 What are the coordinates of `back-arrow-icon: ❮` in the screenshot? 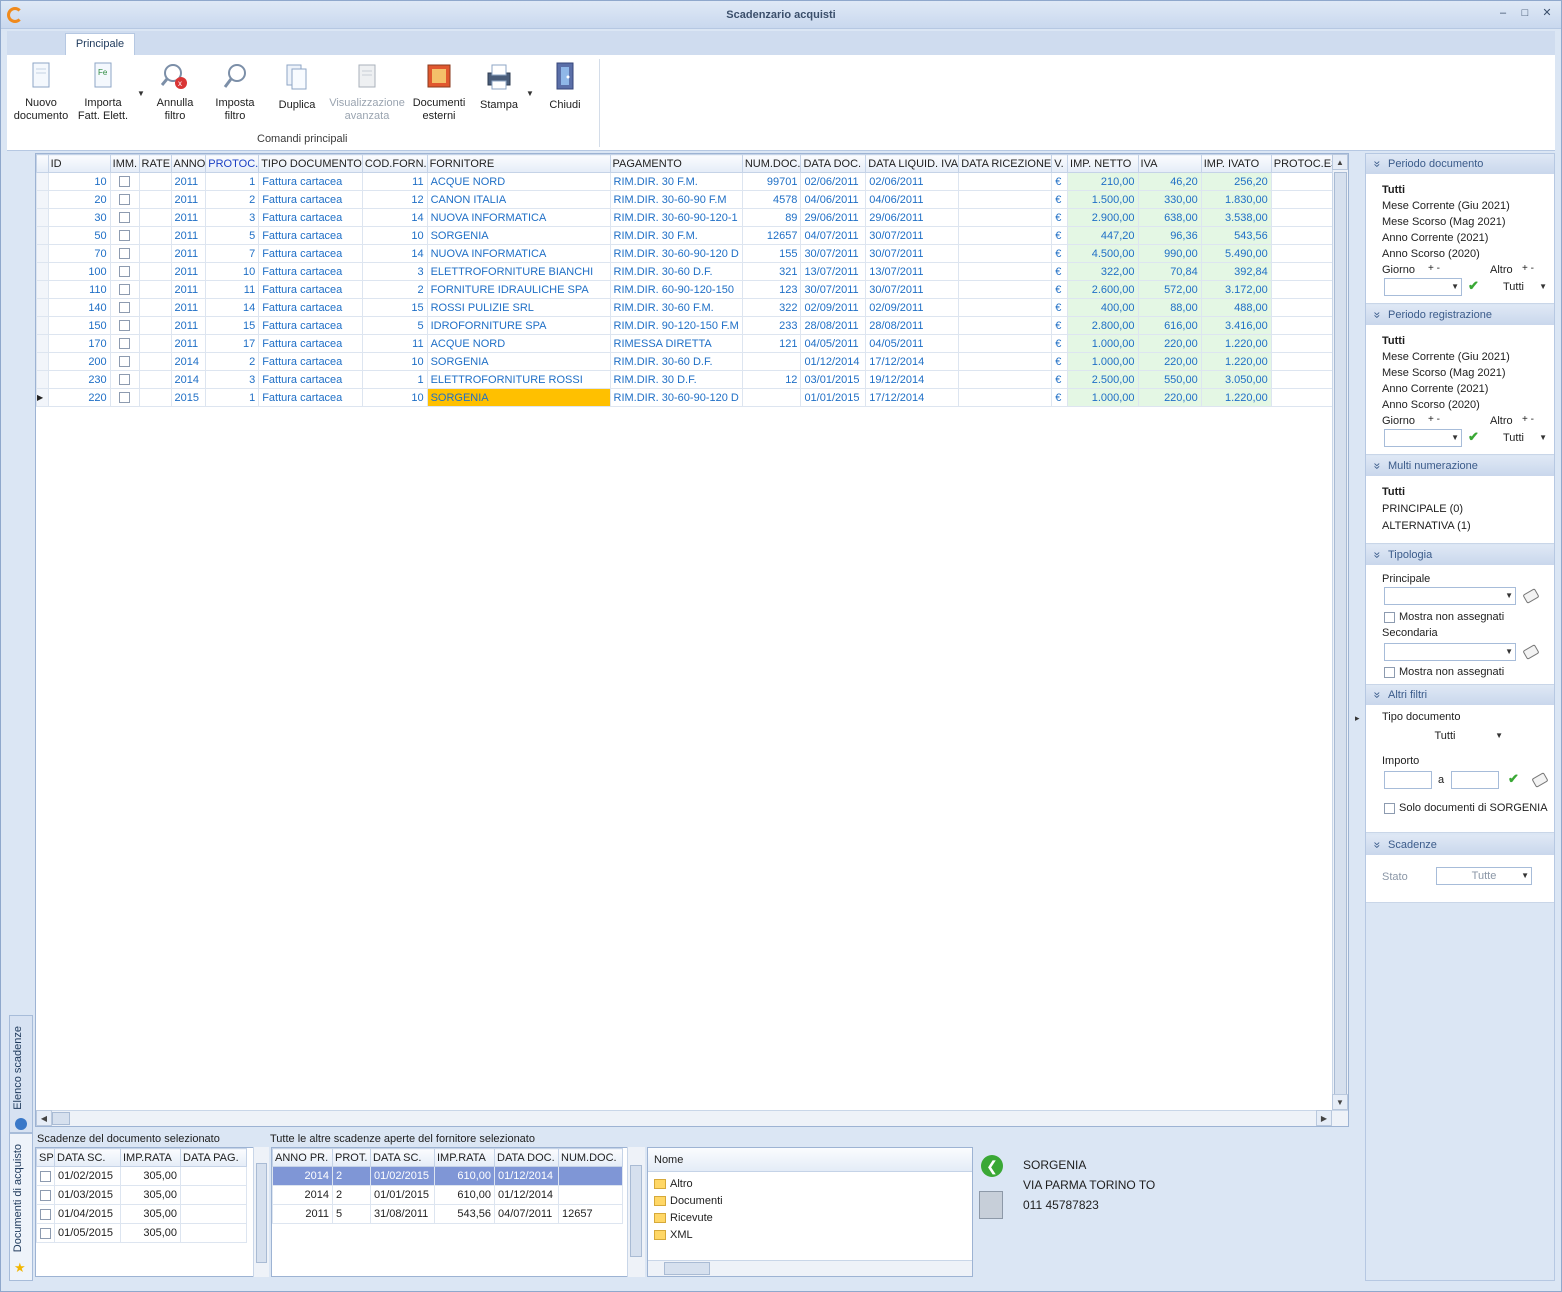 It's located at (992, 1166).